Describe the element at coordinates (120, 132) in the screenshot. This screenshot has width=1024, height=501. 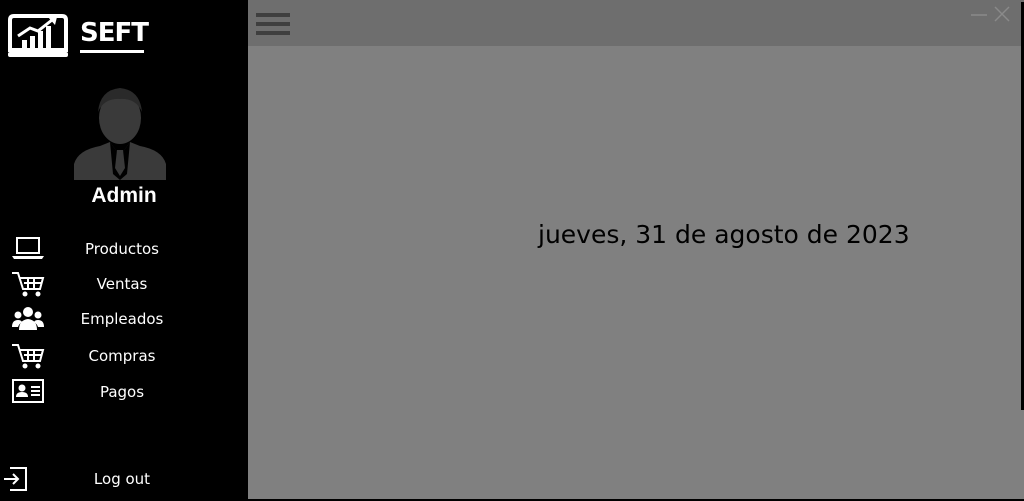
I see `avatar` at that location.